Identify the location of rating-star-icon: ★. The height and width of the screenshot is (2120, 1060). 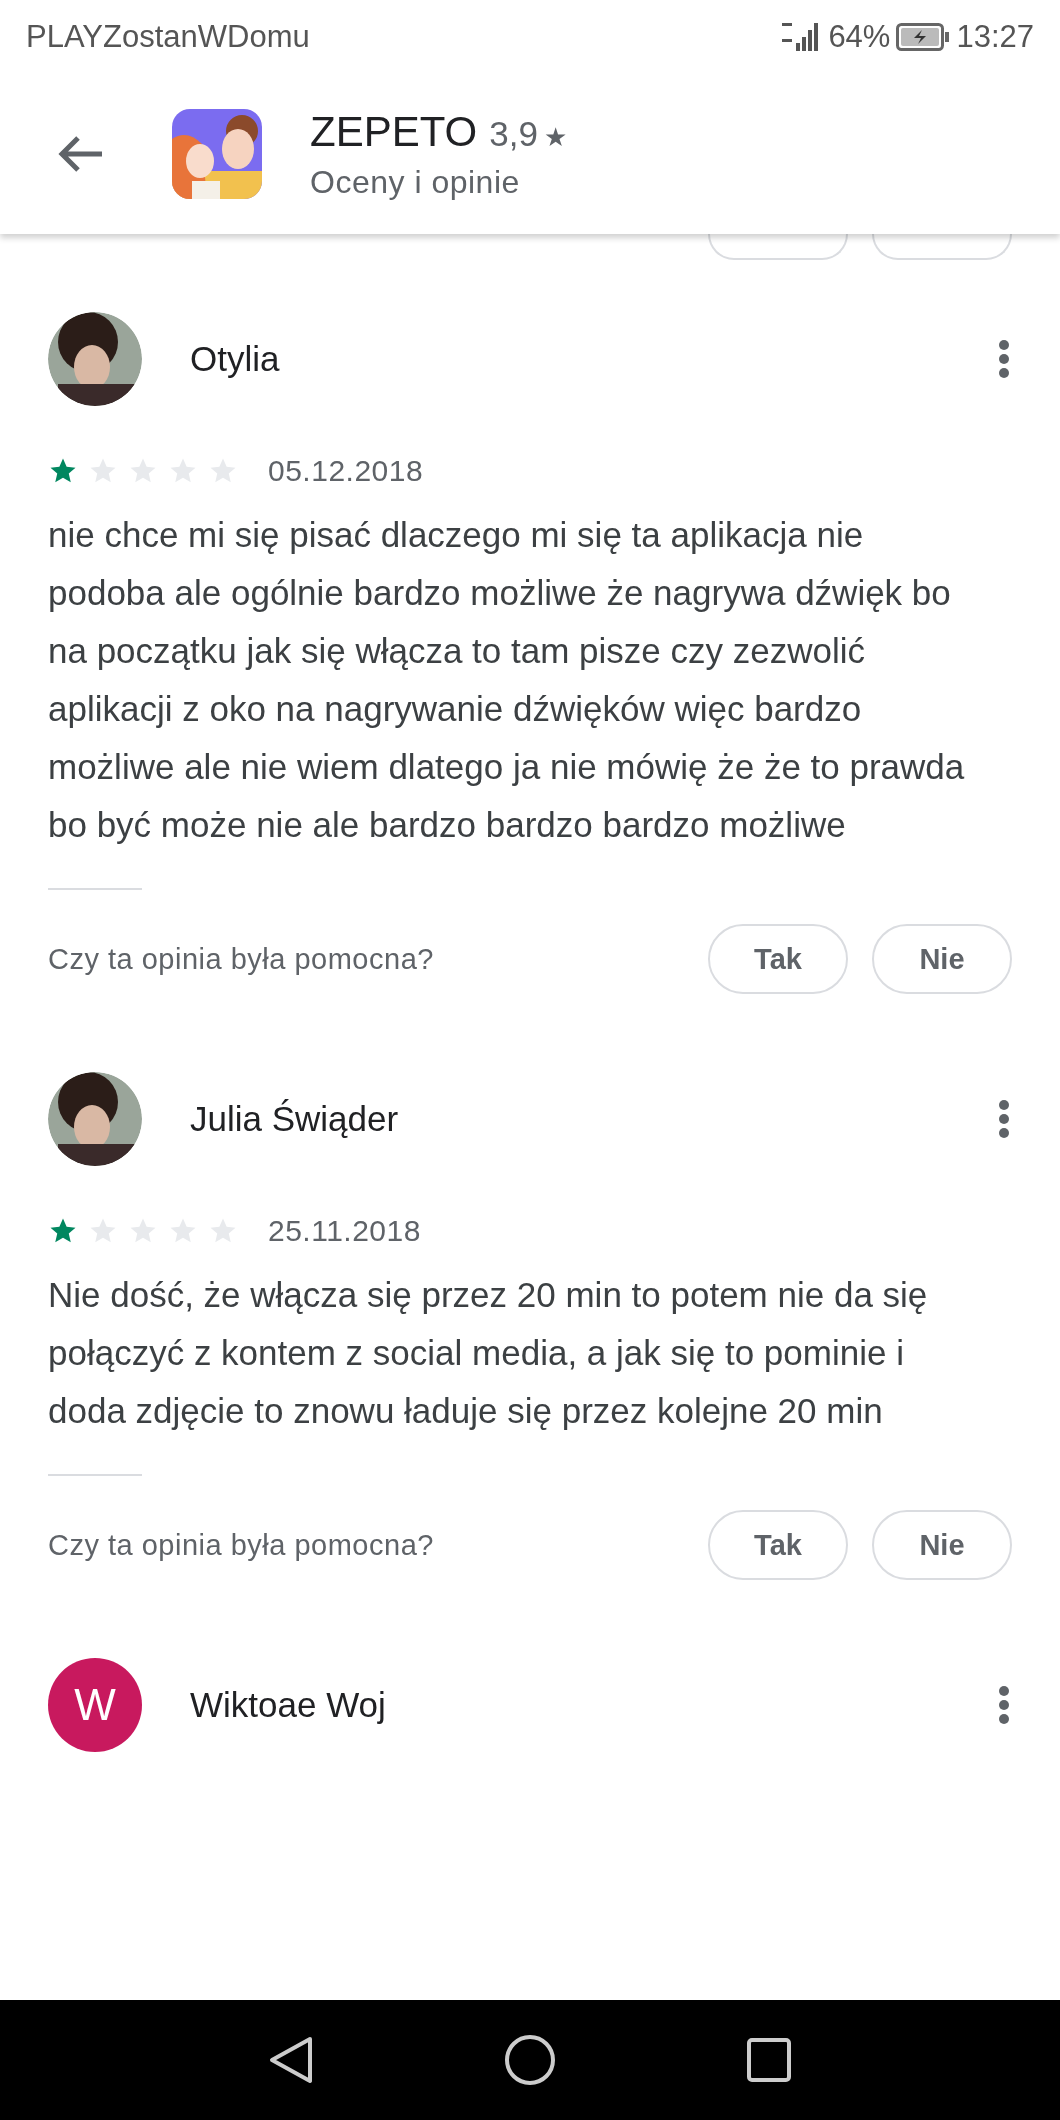
(555, 137).